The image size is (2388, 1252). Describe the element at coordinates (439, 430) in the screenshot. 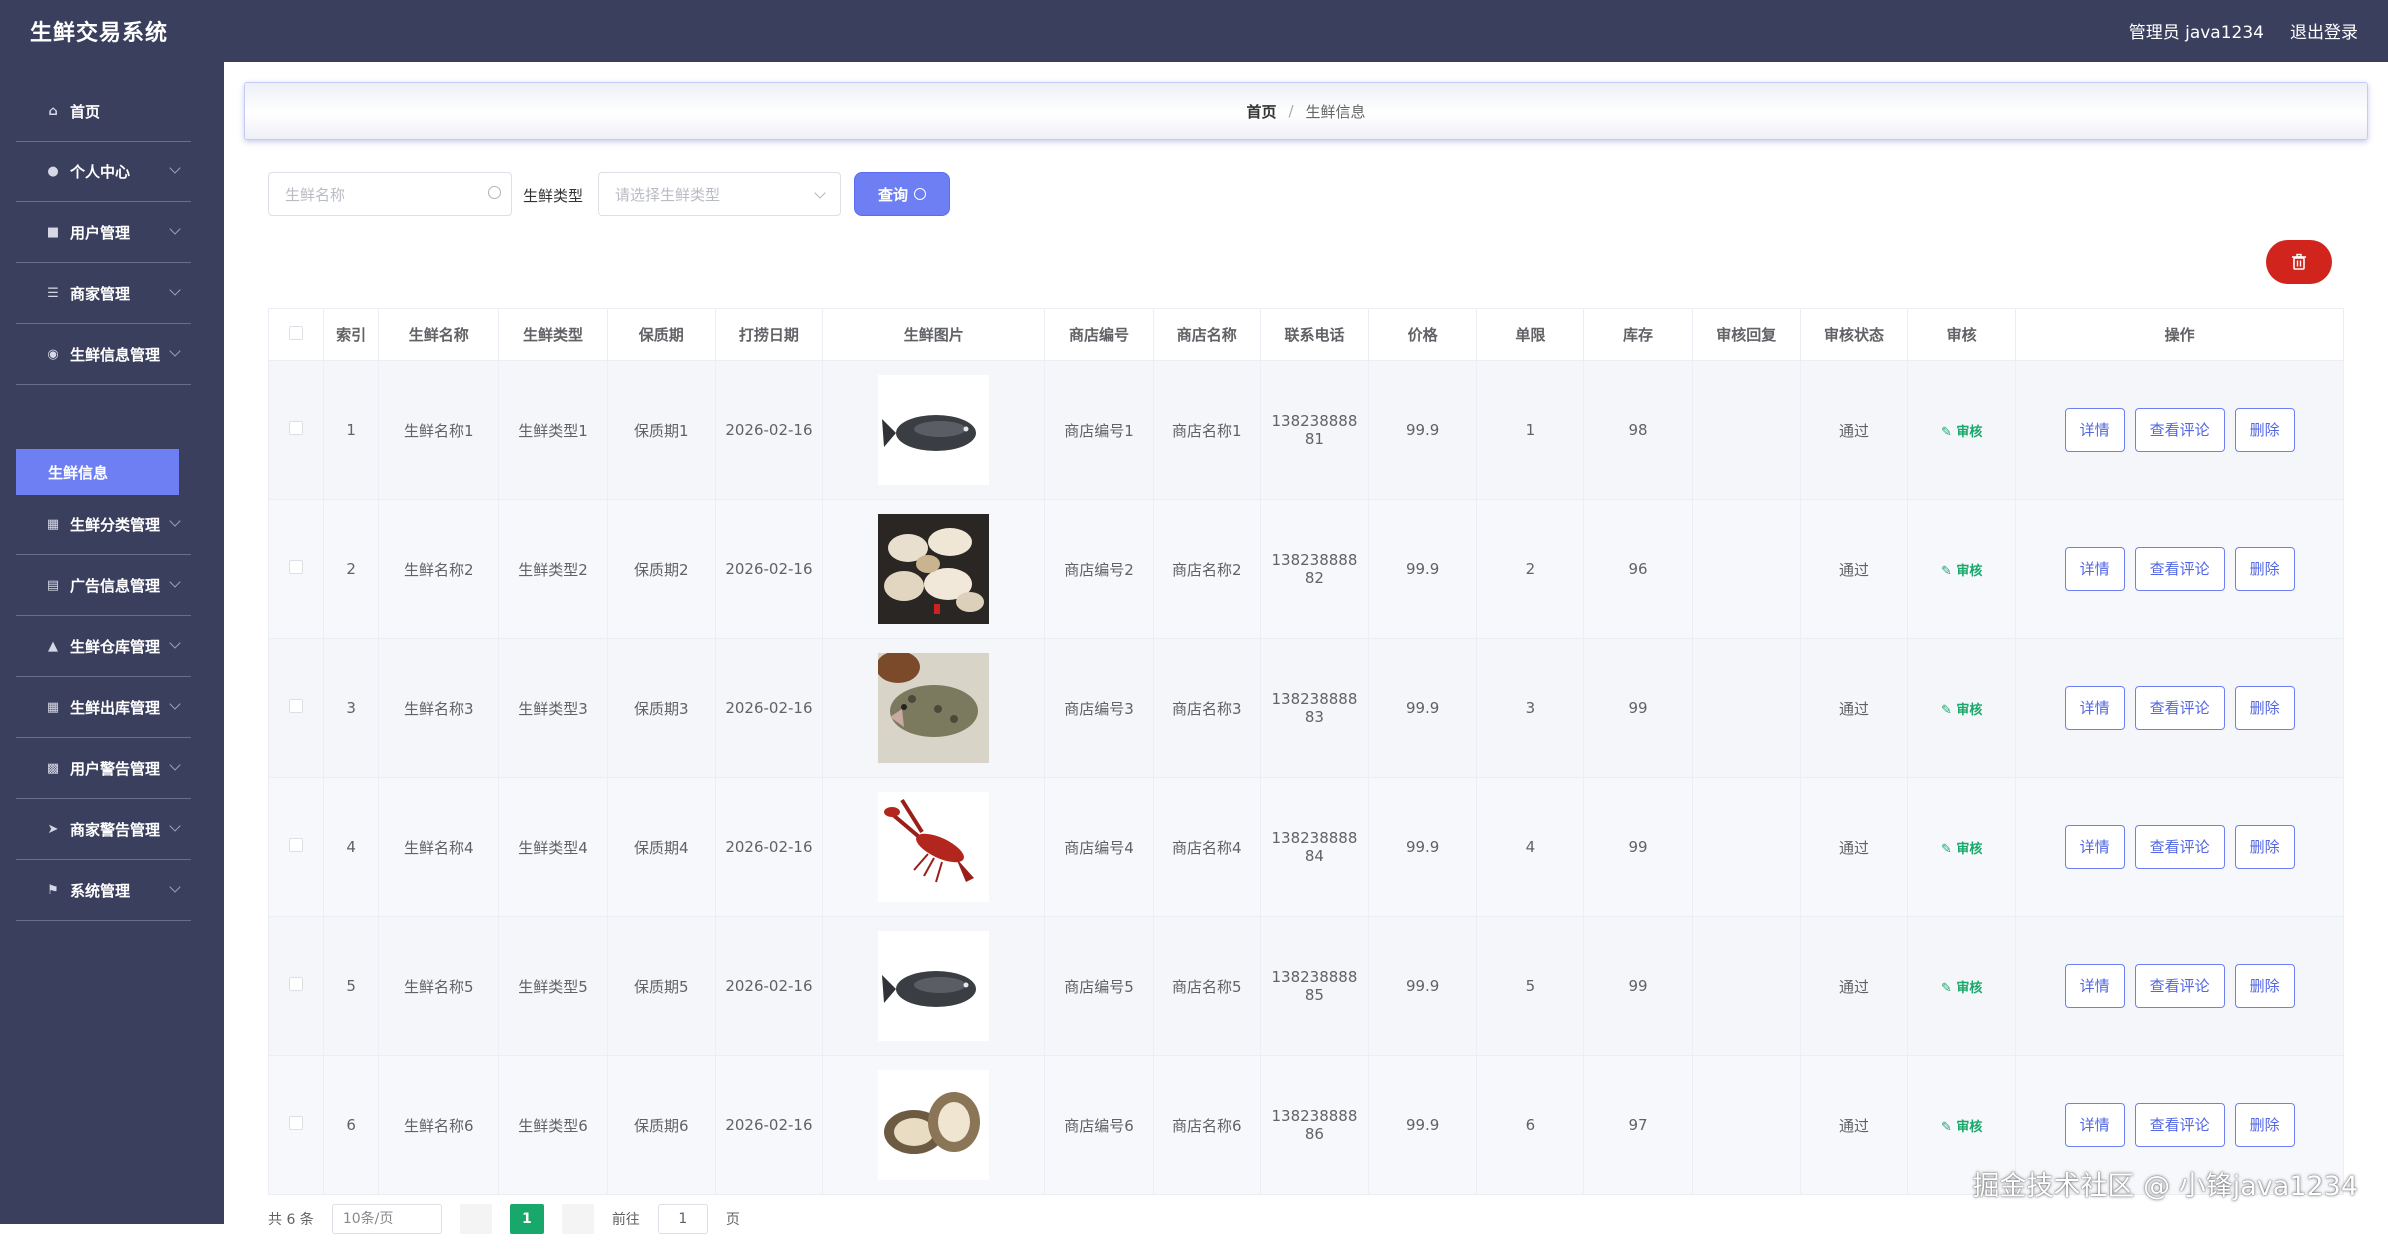

I see `cell-name: 生鲜名称1` at that location.